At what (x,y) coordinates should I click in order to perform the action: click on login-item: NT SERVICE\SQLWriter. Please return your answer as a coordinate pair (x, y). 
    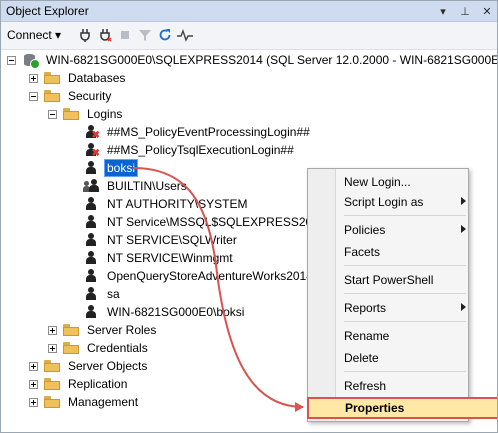
    Looking at the image, I should click on (161, 240).